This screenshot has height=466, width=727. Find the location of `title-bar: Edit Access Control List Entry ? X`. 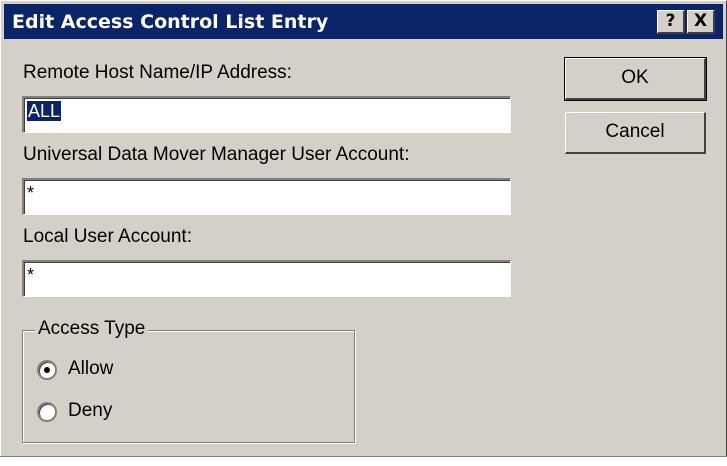

title-bar: Edit Access Control List Entry ? X is located at coordinates (363, 21).